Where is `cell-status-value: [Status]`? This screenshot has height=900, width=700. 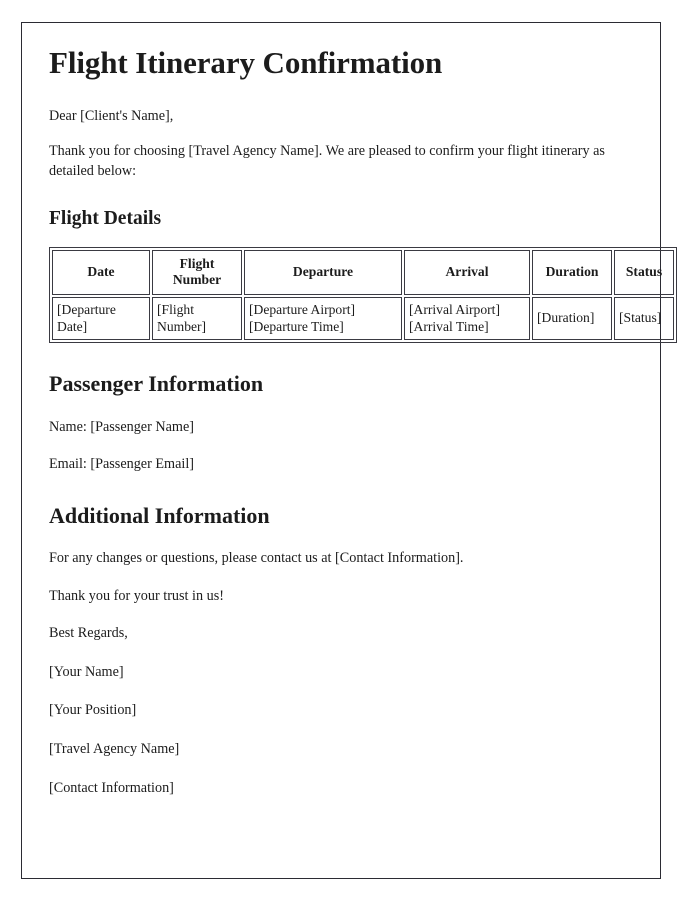 cell-status-value: [Status] is located at coordinates (640, 318).